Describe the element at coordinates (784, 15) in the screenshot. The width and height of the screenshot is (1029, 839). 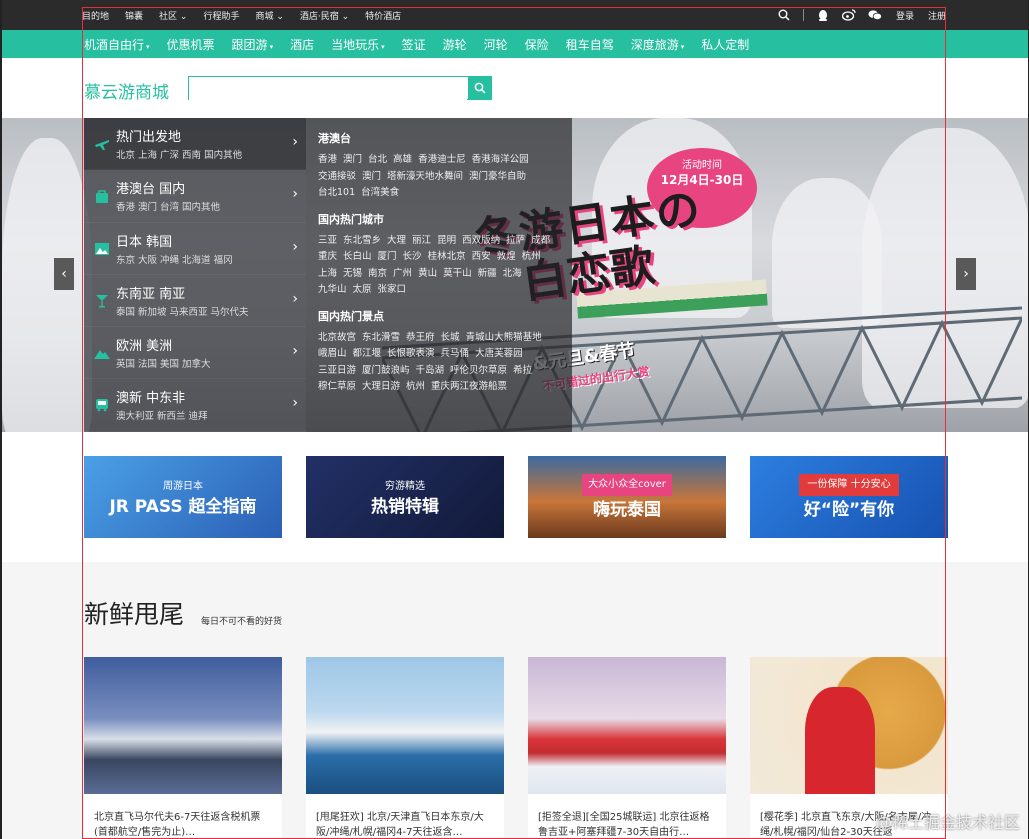
I see `search-icon` at that location.